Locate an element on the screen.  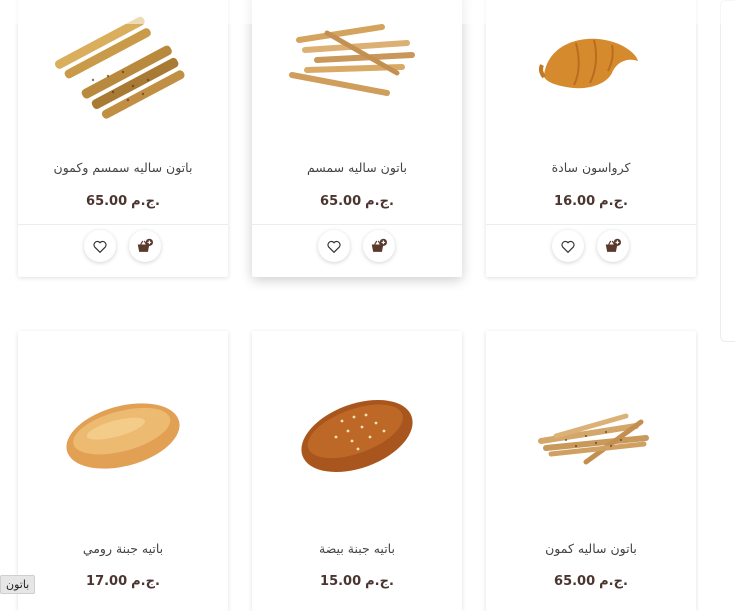
product-name: باتيه جبنة رومي is located at coordinates (123, 548).